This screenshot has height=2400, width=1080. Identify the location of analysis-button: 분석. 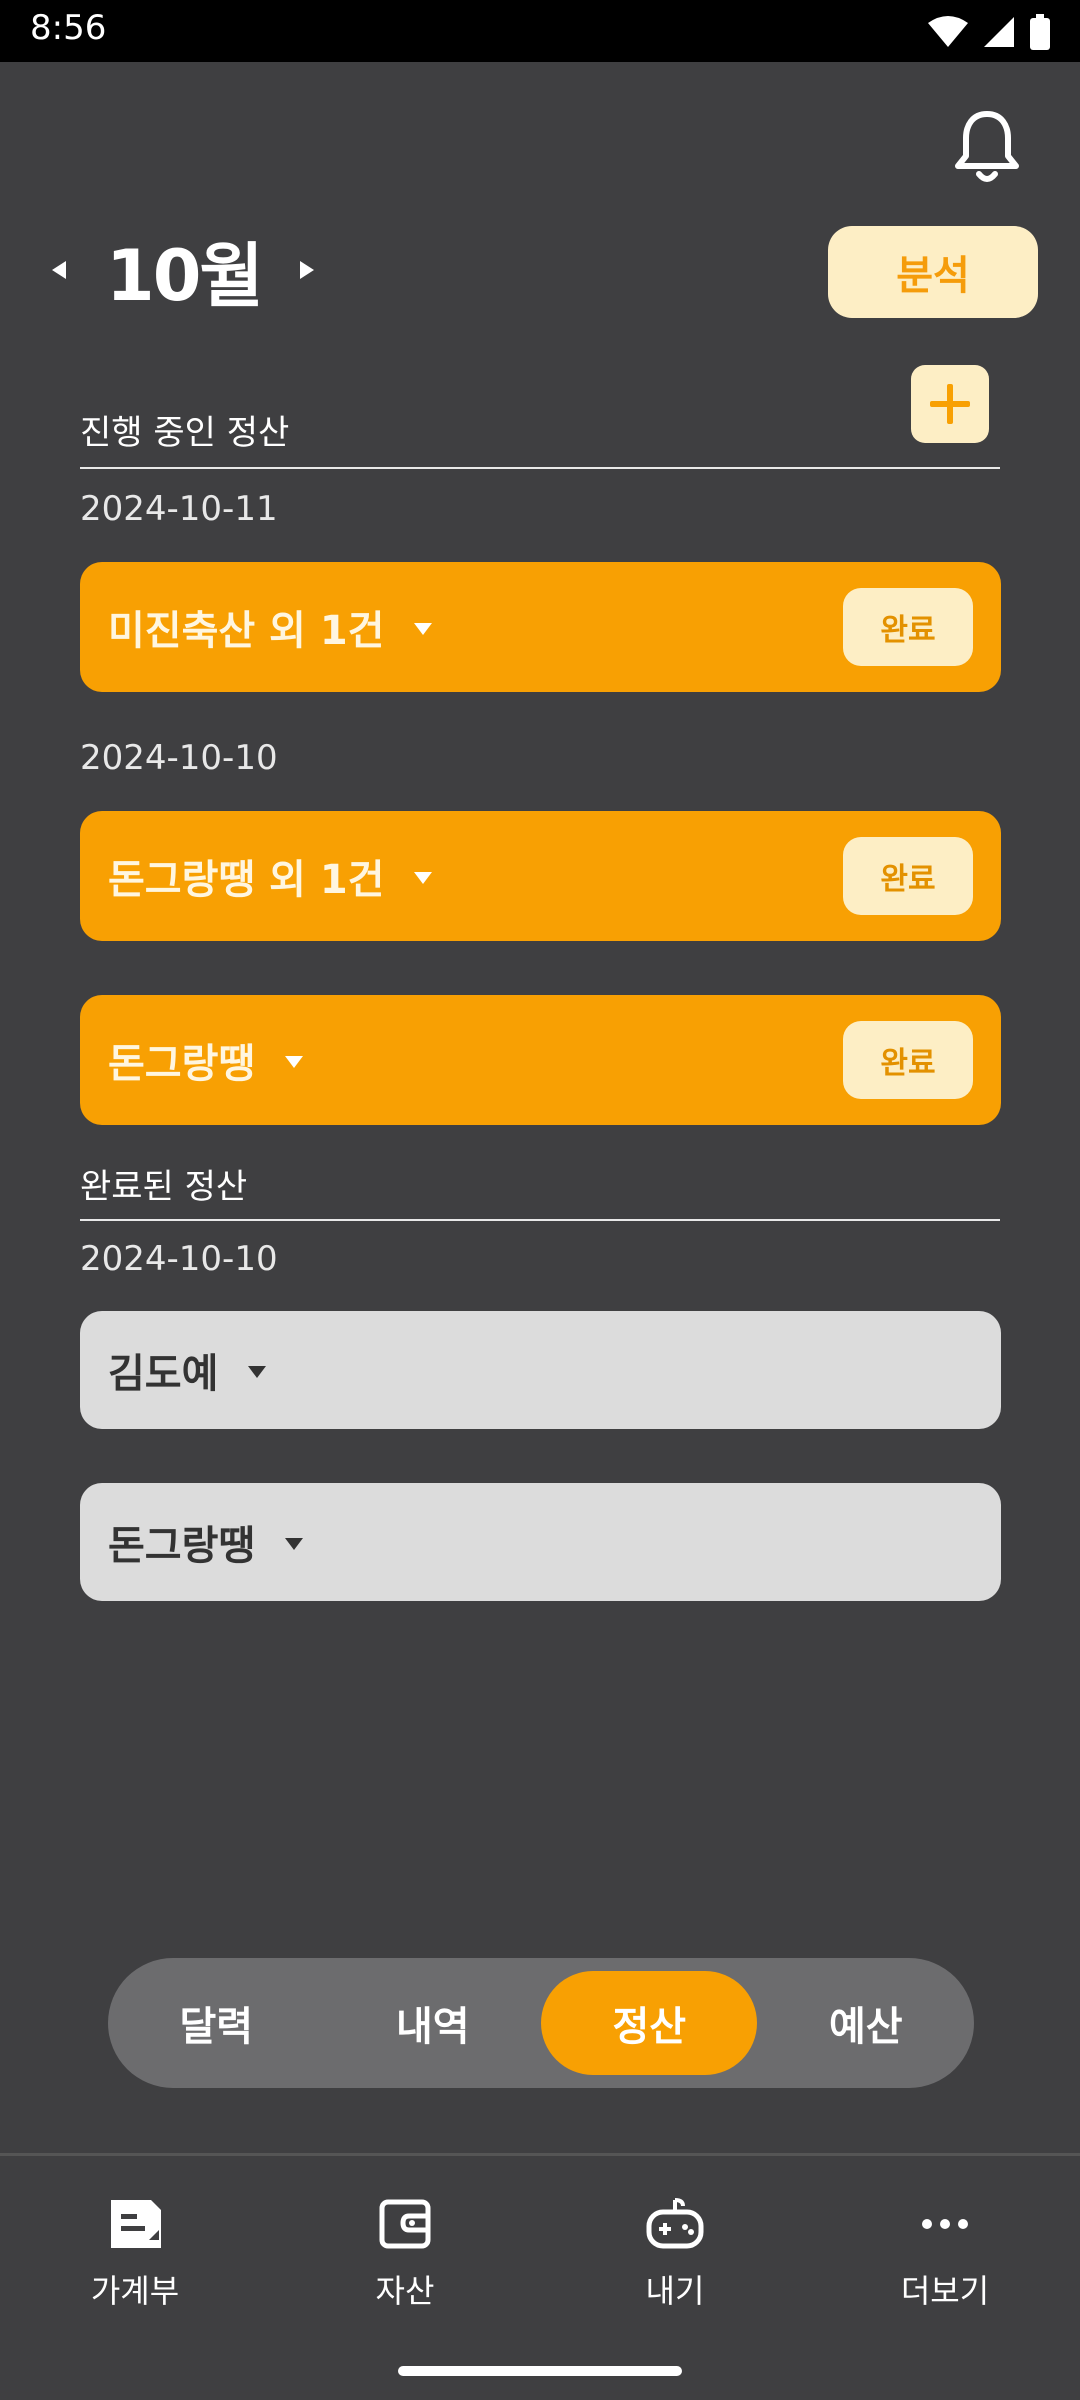
(933, 272).